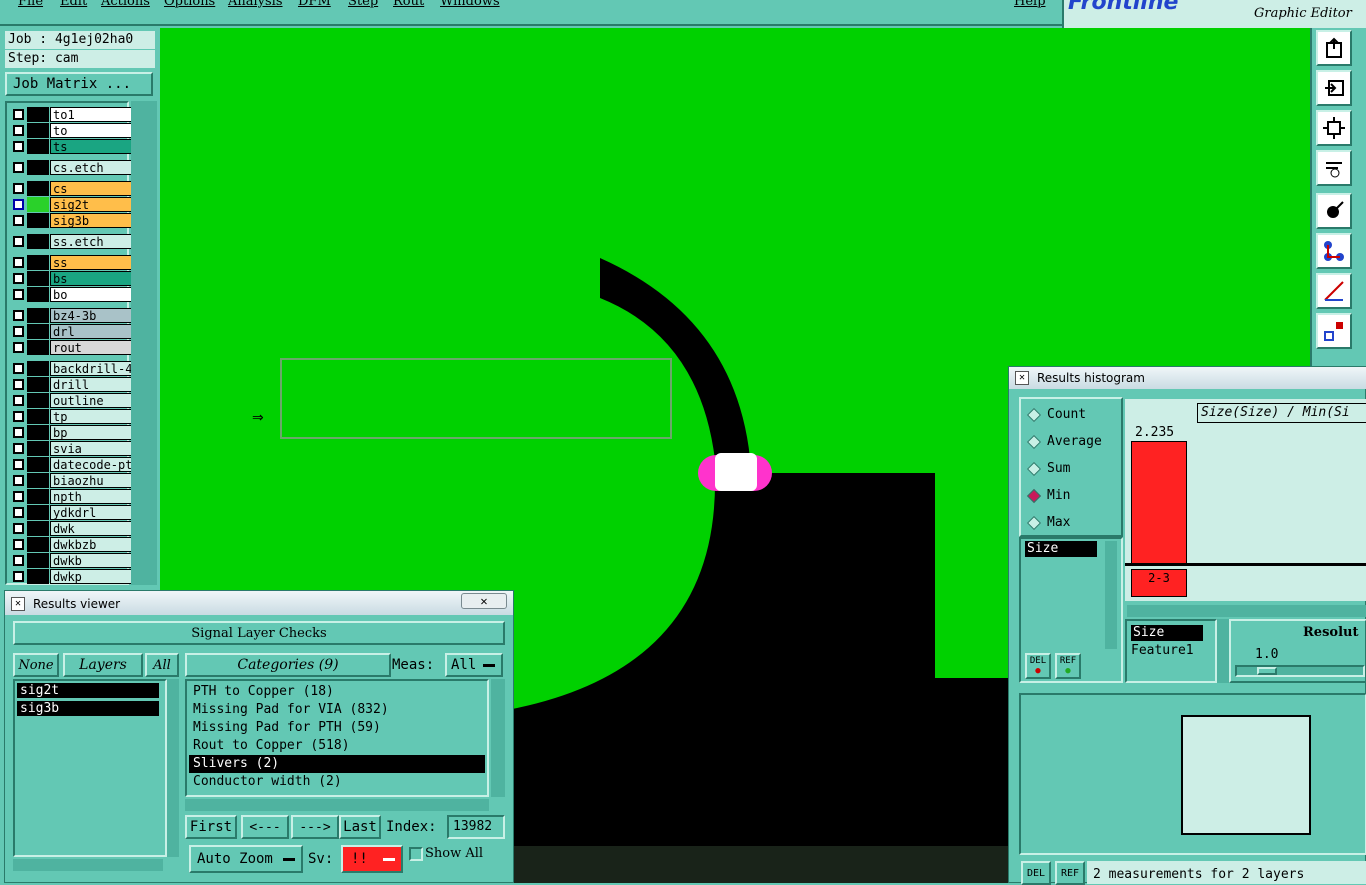 Image resolution: width=1366 pixels, height=885 pixels. I want to click on attr-list-item: Size, so click(1061, 549).